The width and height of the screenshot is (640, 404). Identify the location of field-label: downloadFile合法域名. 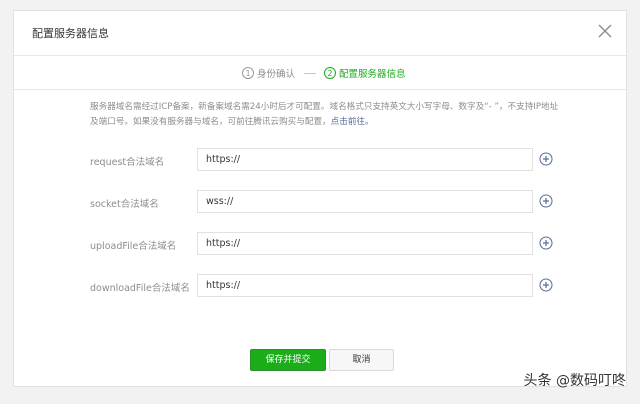
(140, 288).